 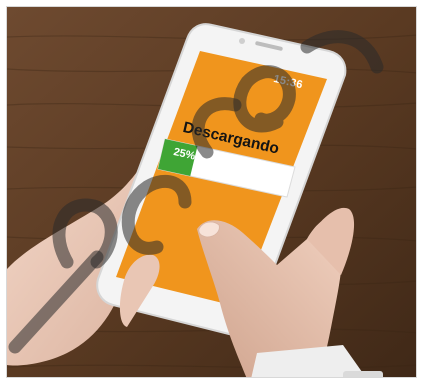 What do you see at coordinates (242, 41) in the screenshot?
I see `phone-camera` at bounding box center [242, 41].